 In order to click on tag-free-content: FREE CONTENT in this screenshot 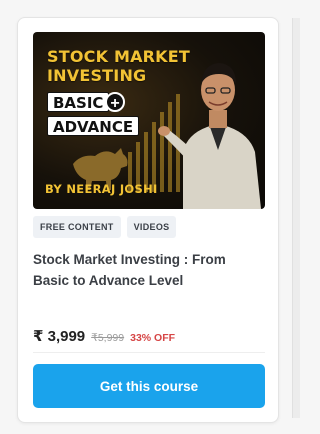, I will do `click(77, 227)`.